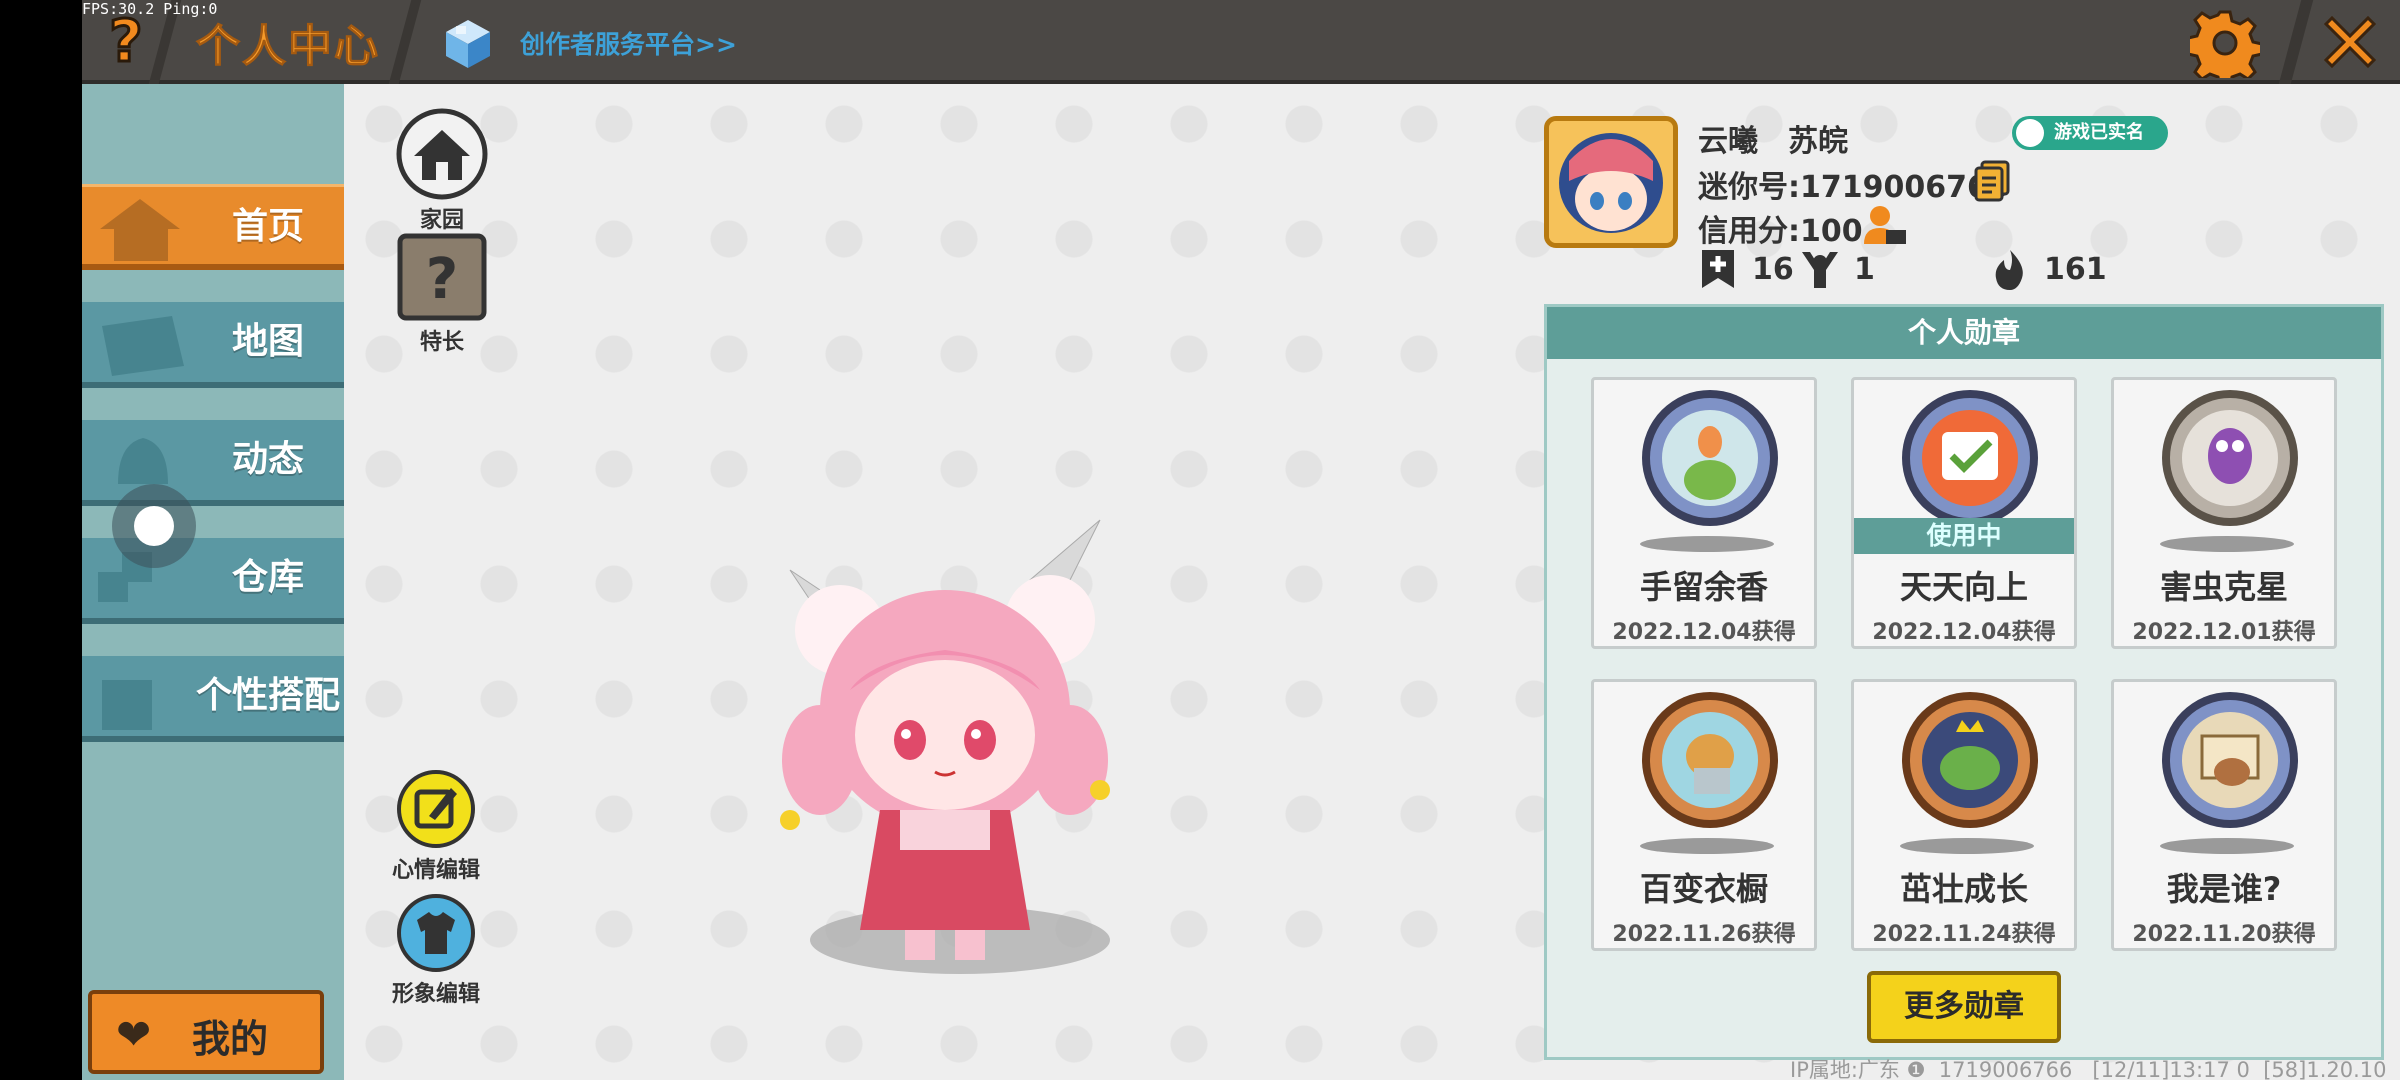 The image size is (2400, 1080). Describe the element at coordinates (436, 994) in the screenshot. I see `avatar-edit-label: 形象编辑` at that location.